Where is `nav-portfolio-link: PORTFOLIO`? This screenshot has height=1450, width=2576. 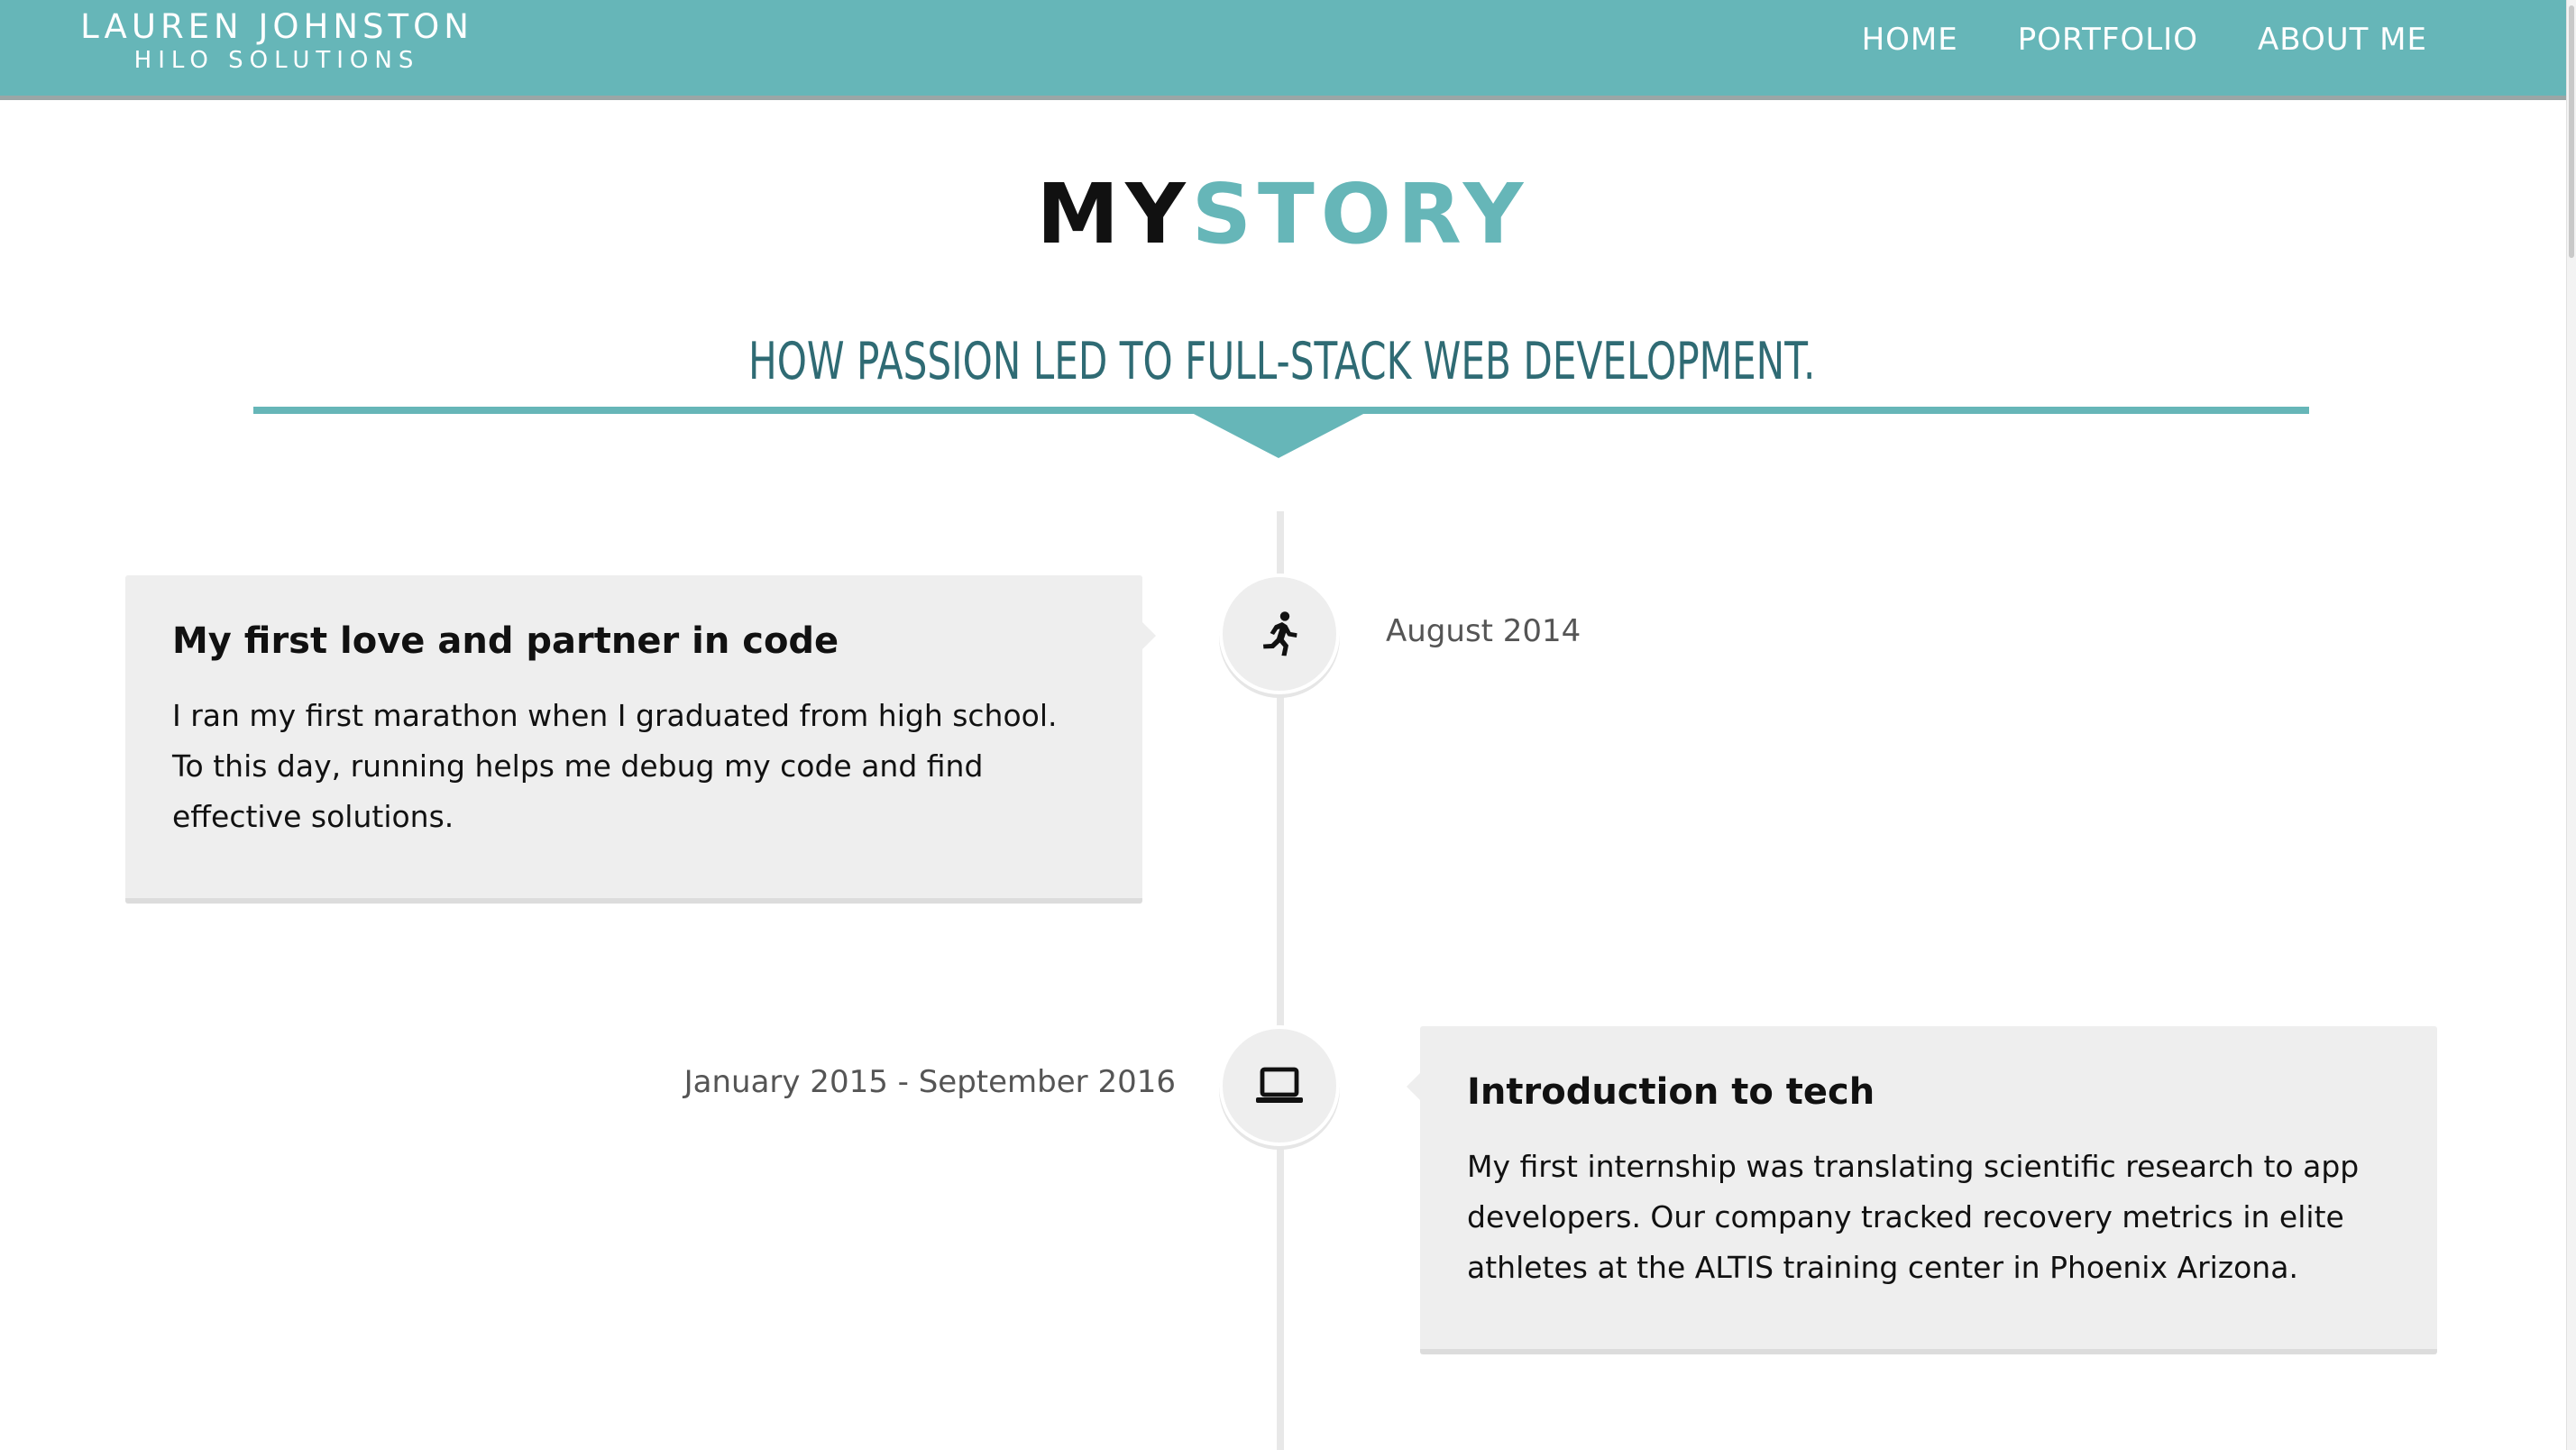
nav-portfolio-link: PORTFOLIO is located at coordinates (2108, 40).